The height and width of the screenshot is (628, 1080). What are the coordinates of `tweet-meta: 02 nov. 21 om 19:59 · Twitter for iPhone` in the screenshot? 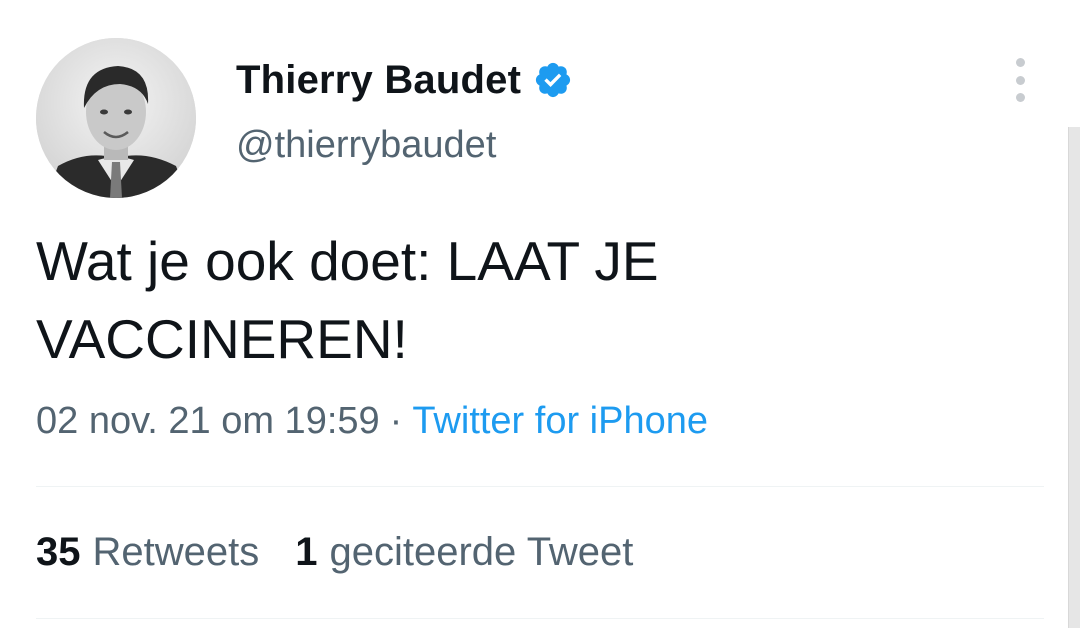 It's located at (372, 421).